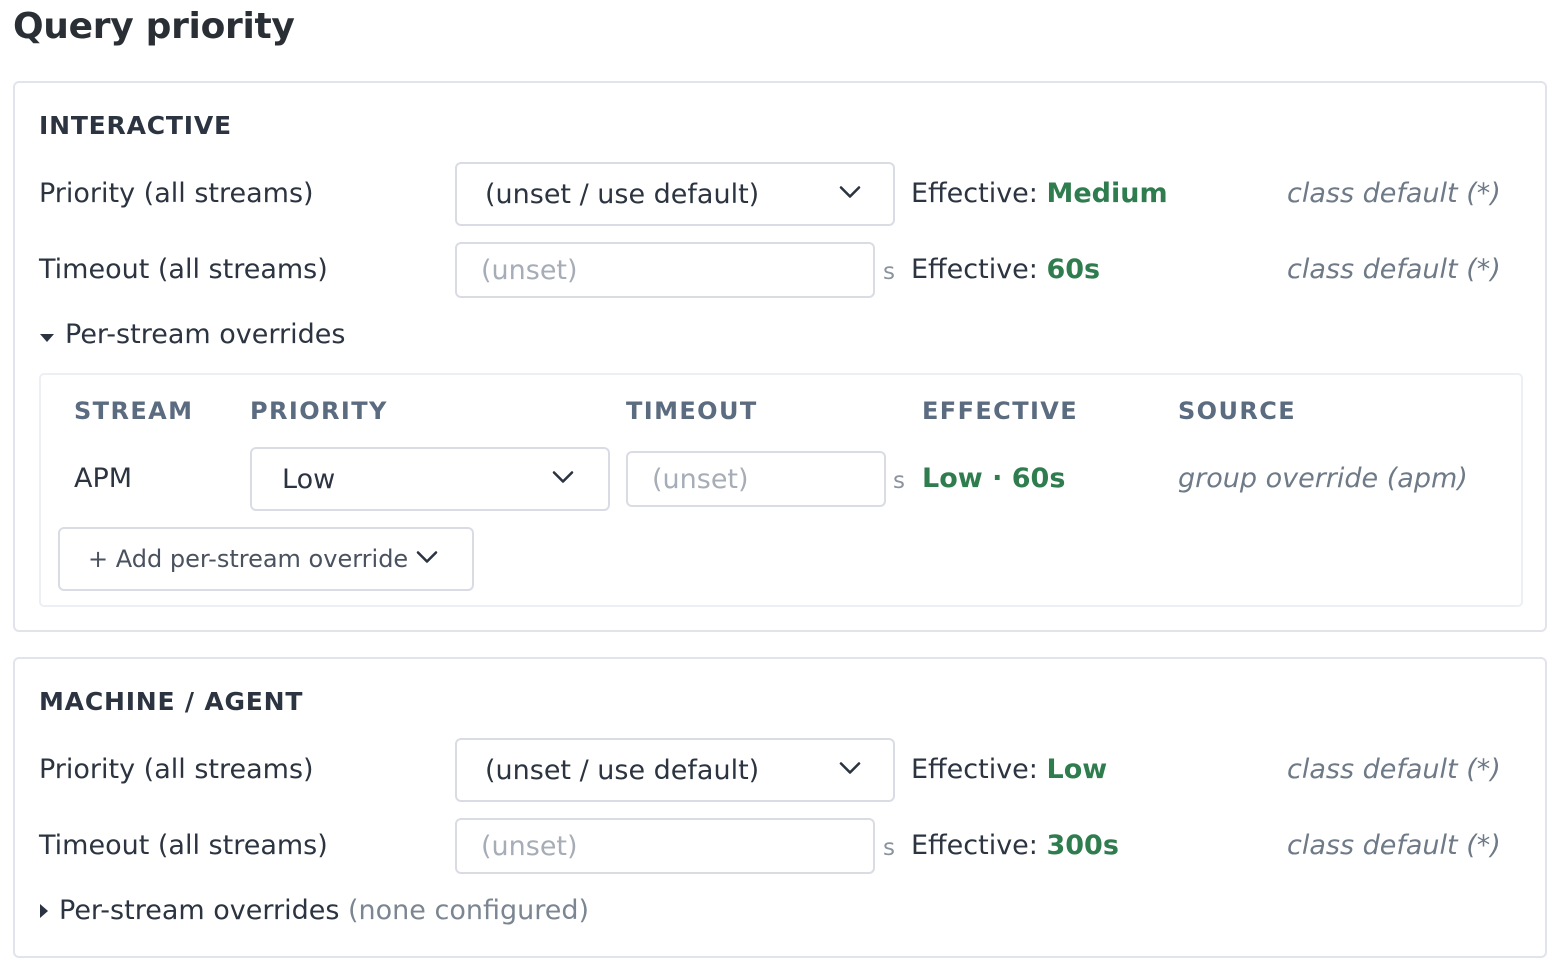 This screenshot has height=972, width=1558. I want to click on per-stream-overrides-toggle: Per-stream overrides (none configured), so click(314, 910).